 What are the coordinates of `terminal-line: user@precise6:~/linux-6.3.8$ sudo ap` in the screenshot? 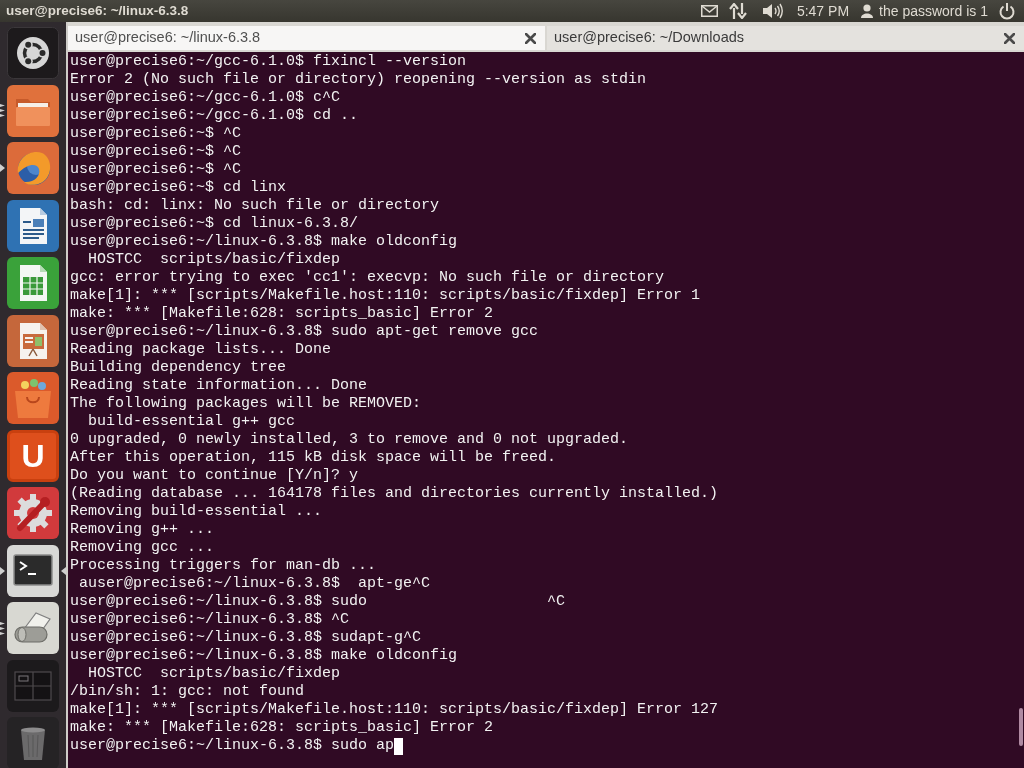 It's located at (232, 746).